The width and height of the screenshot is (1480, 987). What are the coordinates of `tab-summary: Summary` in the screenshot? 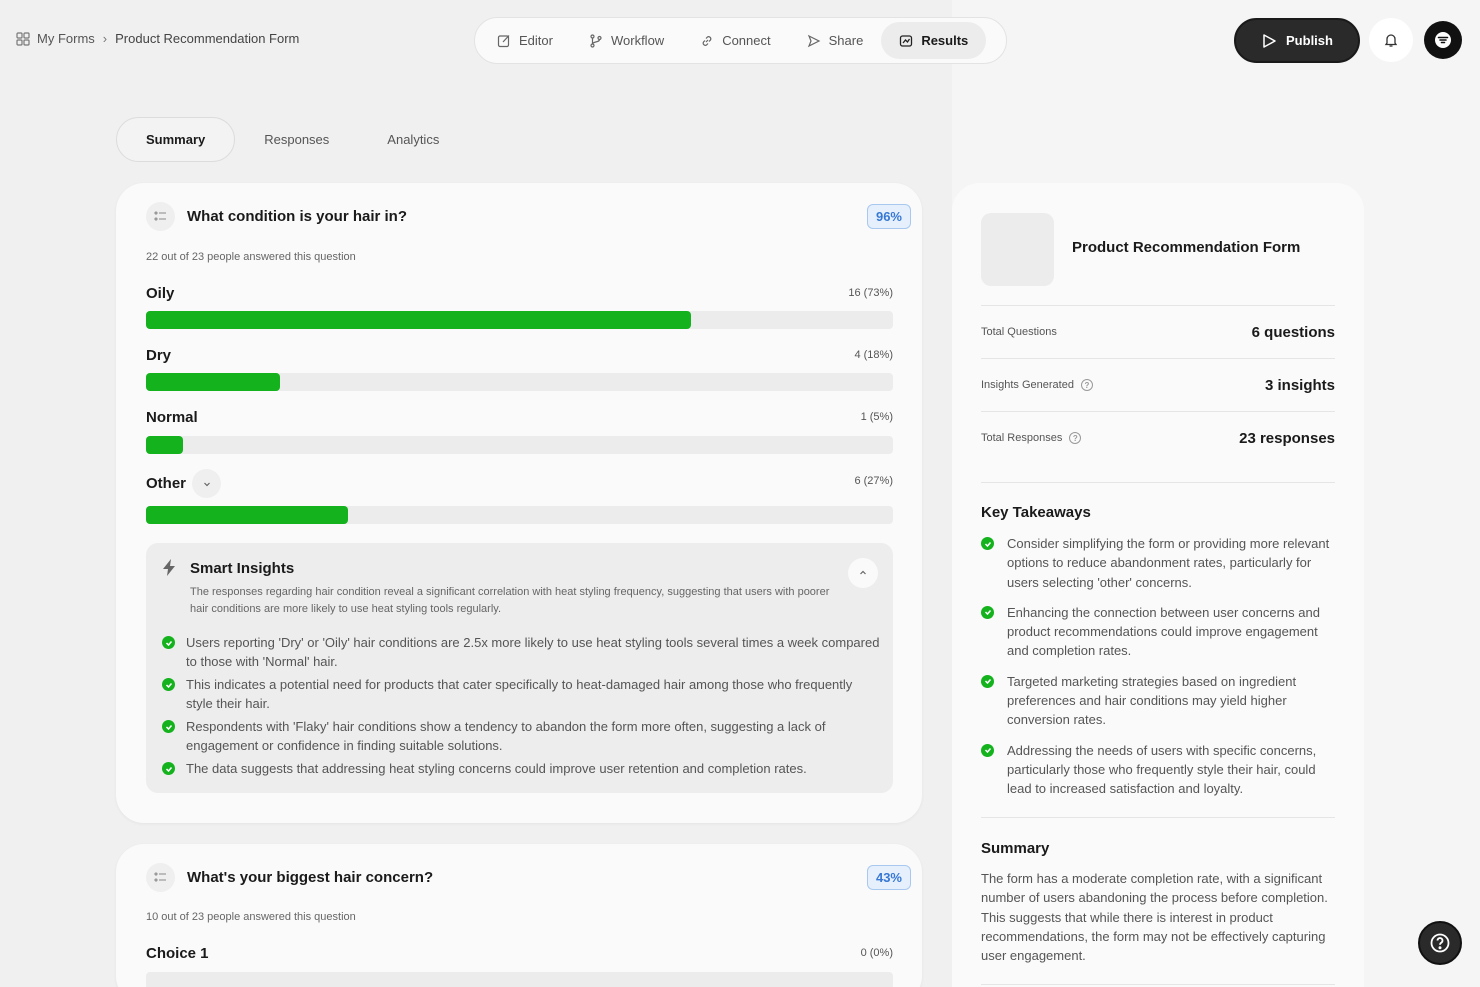 It's located at (176, 139).